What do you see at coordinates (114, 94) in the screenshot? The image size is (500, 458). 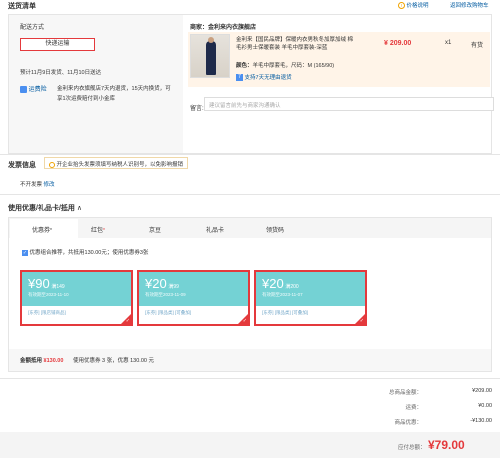 I see `shipping-insurance-desc: 金利来内衣旗舰店7天内退货，15天内换货，可享1次运费赔付到小金库` at bounding box center [114, 94].